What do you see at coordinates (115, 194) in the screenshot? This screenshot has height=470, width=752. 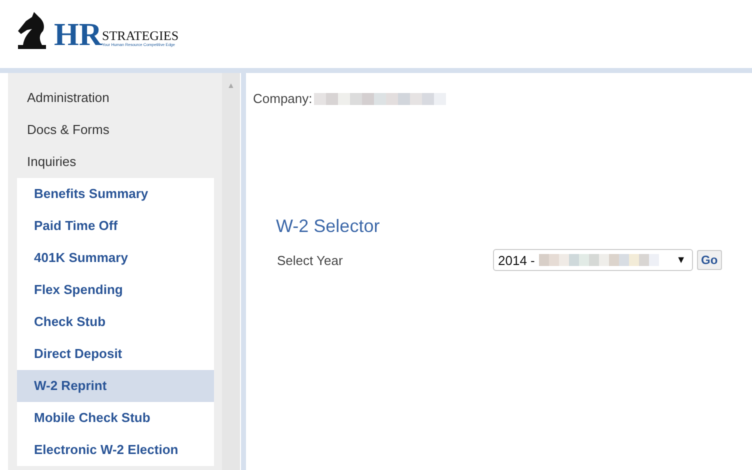 I see `sidebar-item: Benefits Summary` at bounding box center [115, 194].